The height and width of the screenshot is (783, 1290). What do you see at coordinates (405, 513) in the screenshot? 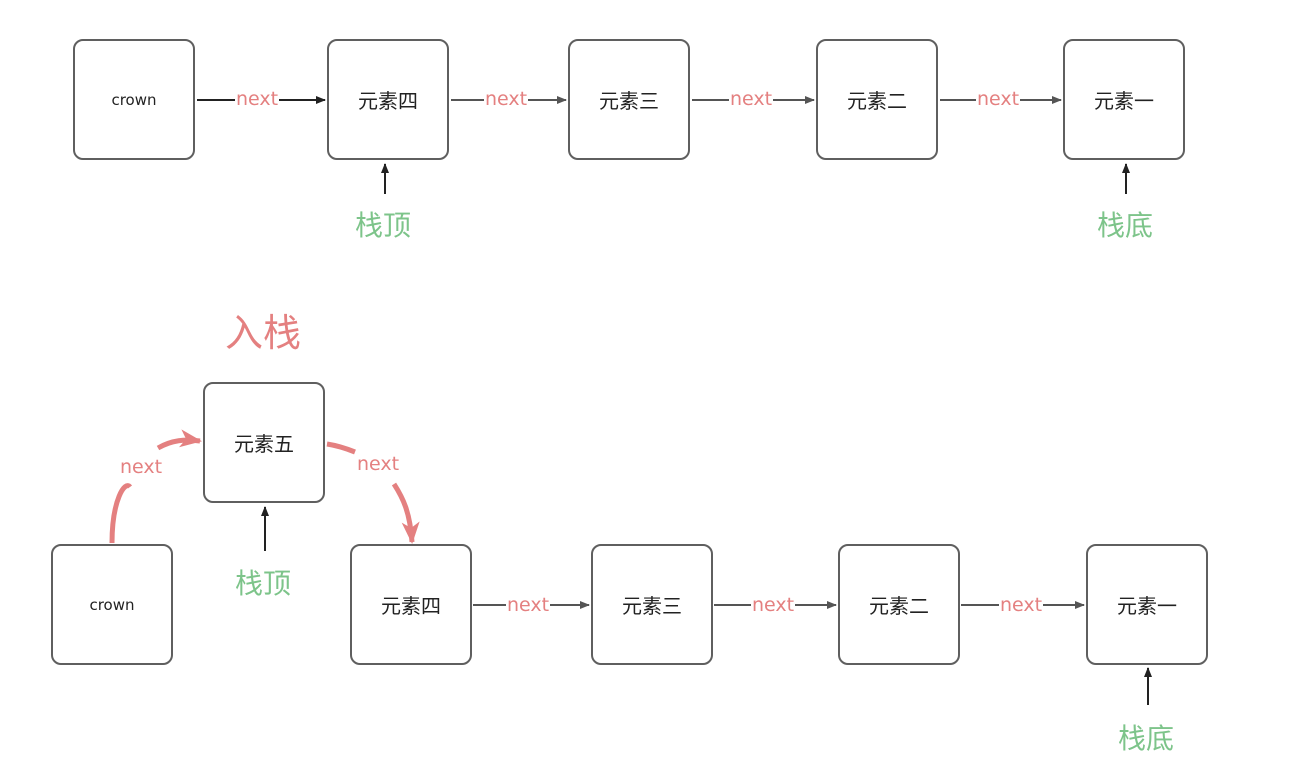
I see `push-arrow-new-to-four-head` at bounding box center [405, 513].